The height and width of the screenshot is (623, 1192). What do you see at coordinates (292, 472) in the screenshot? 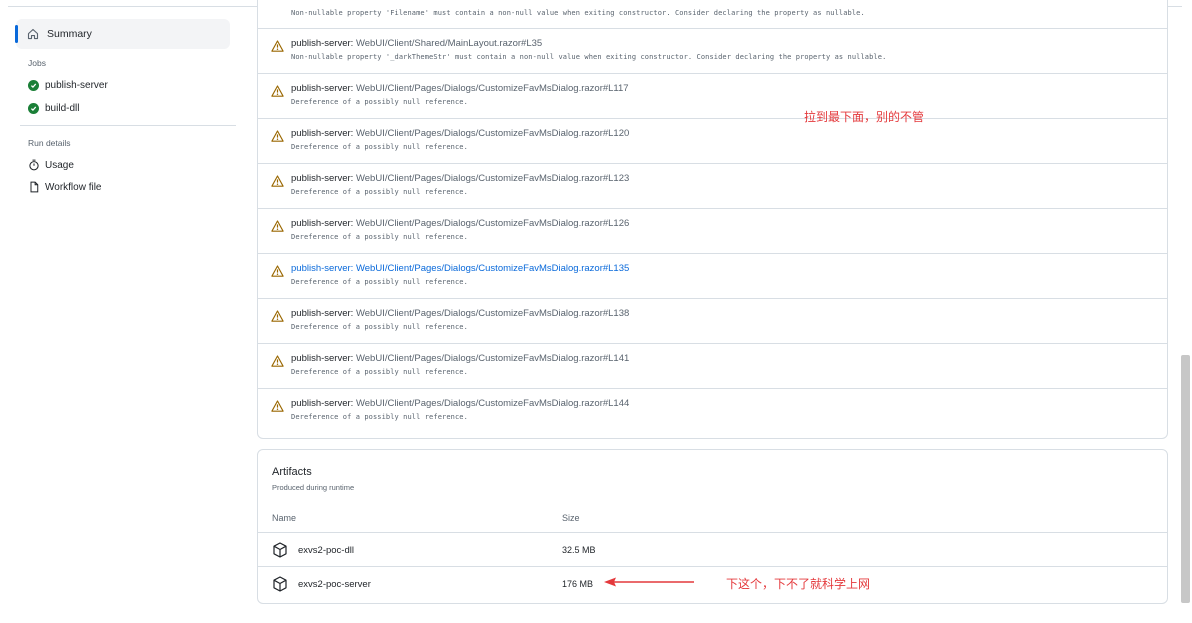
I see `artifacts-title: Artifacts` at bounding box center [292, 472].